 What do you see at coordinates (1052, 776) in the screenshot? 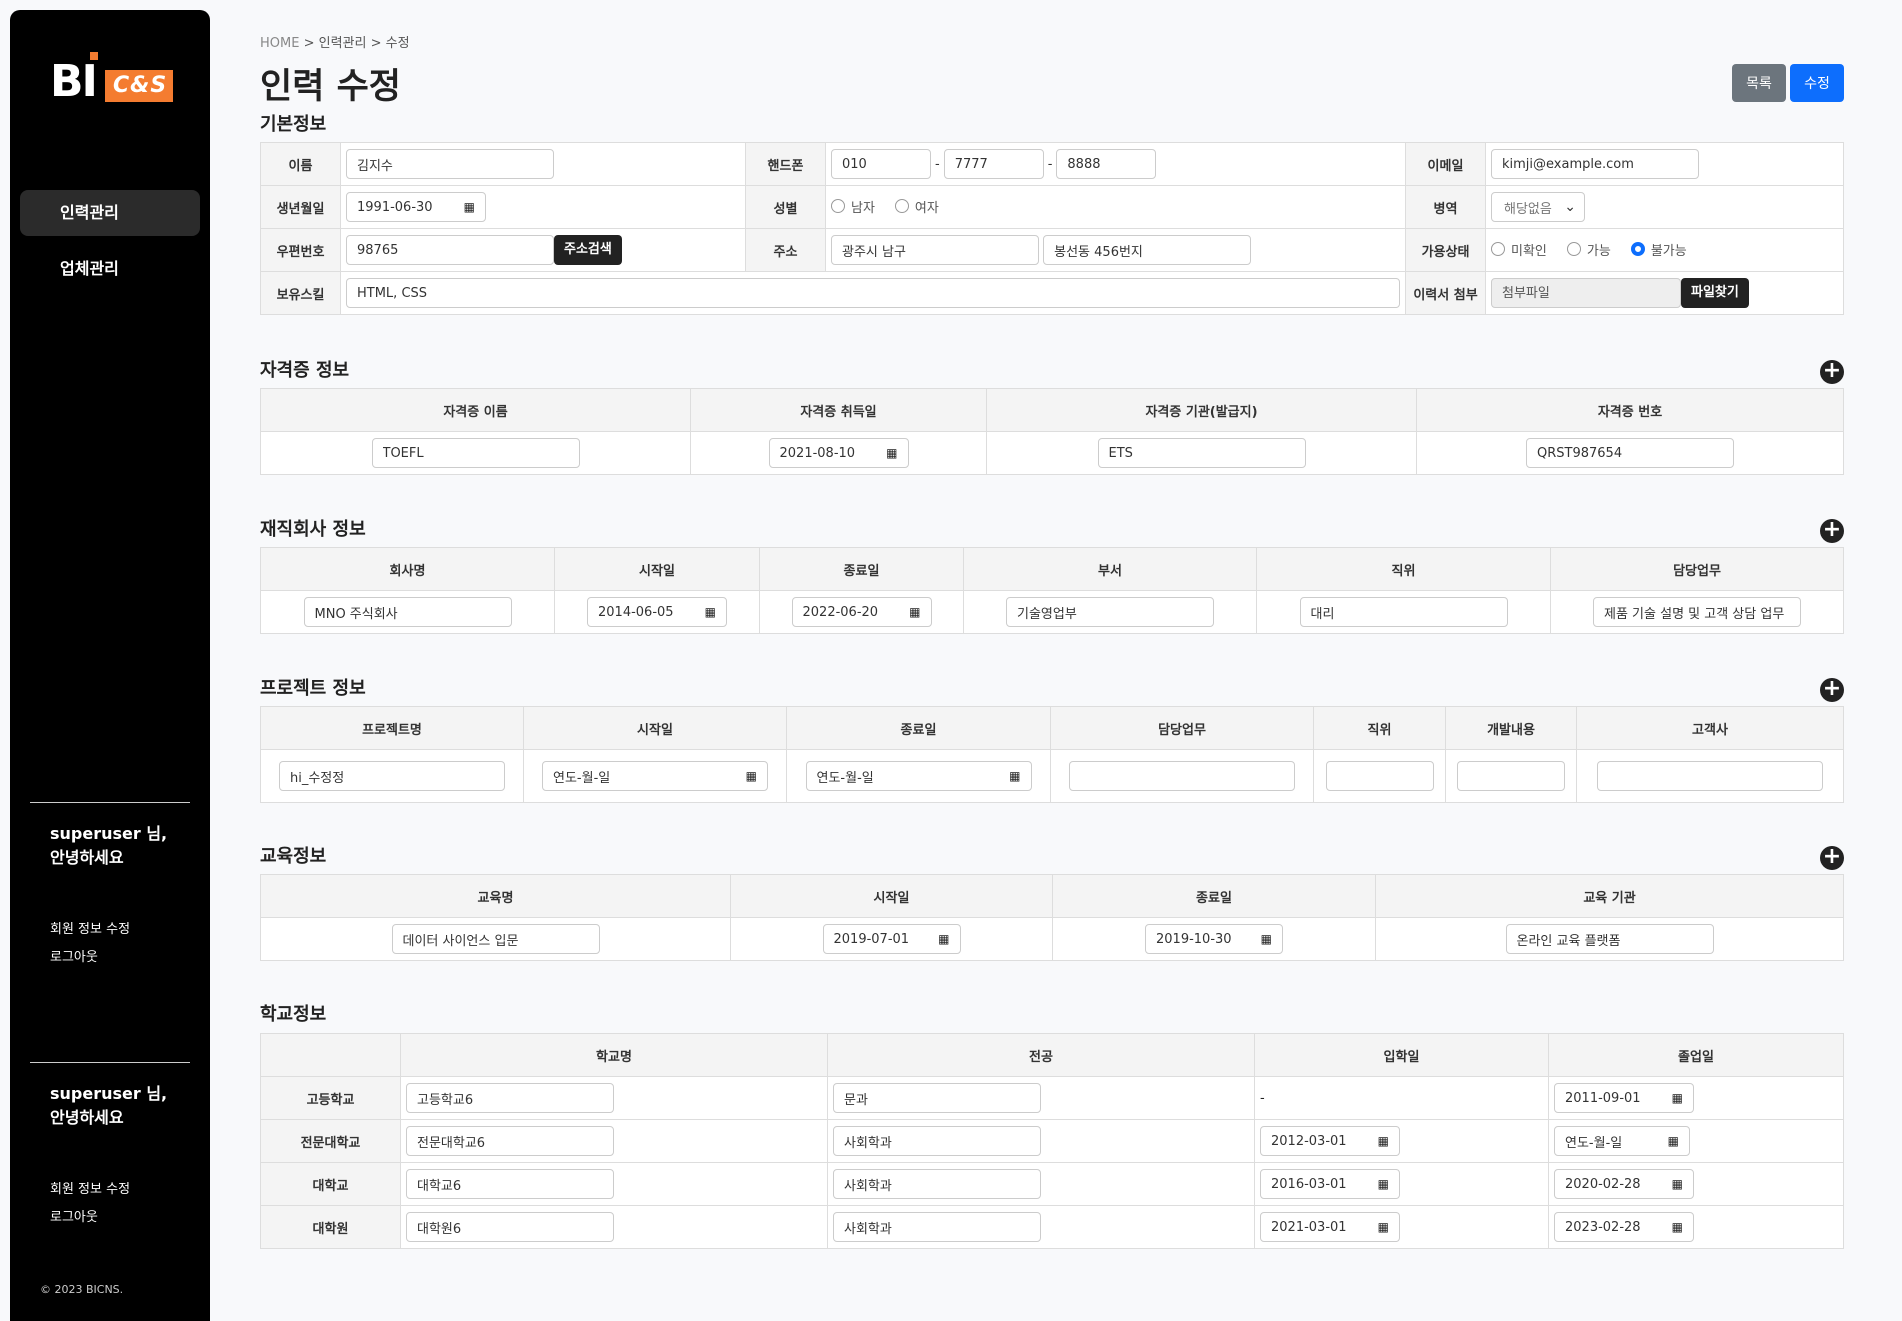
I see `table-row: 연도-월-일 ▦ 연도-월-일 ▦` at bounding box center [1052, 776].